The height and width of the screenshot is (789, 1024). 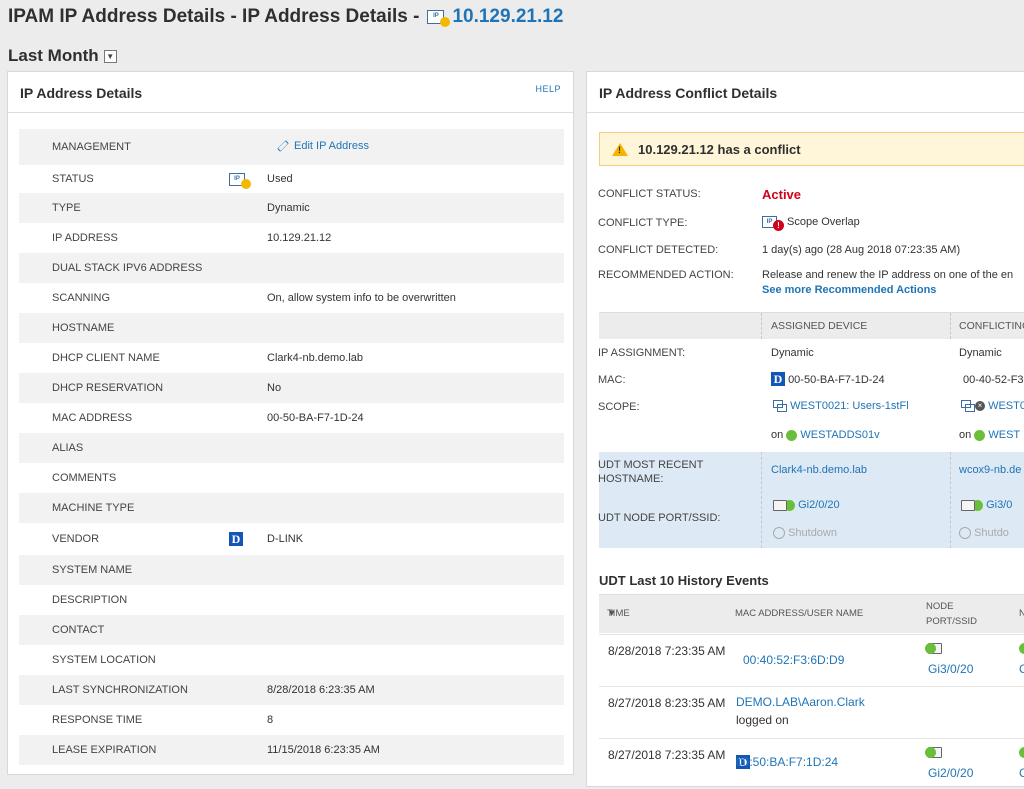 I want to click on detail-label: HOSTNAME, so click(x=83, y=328).